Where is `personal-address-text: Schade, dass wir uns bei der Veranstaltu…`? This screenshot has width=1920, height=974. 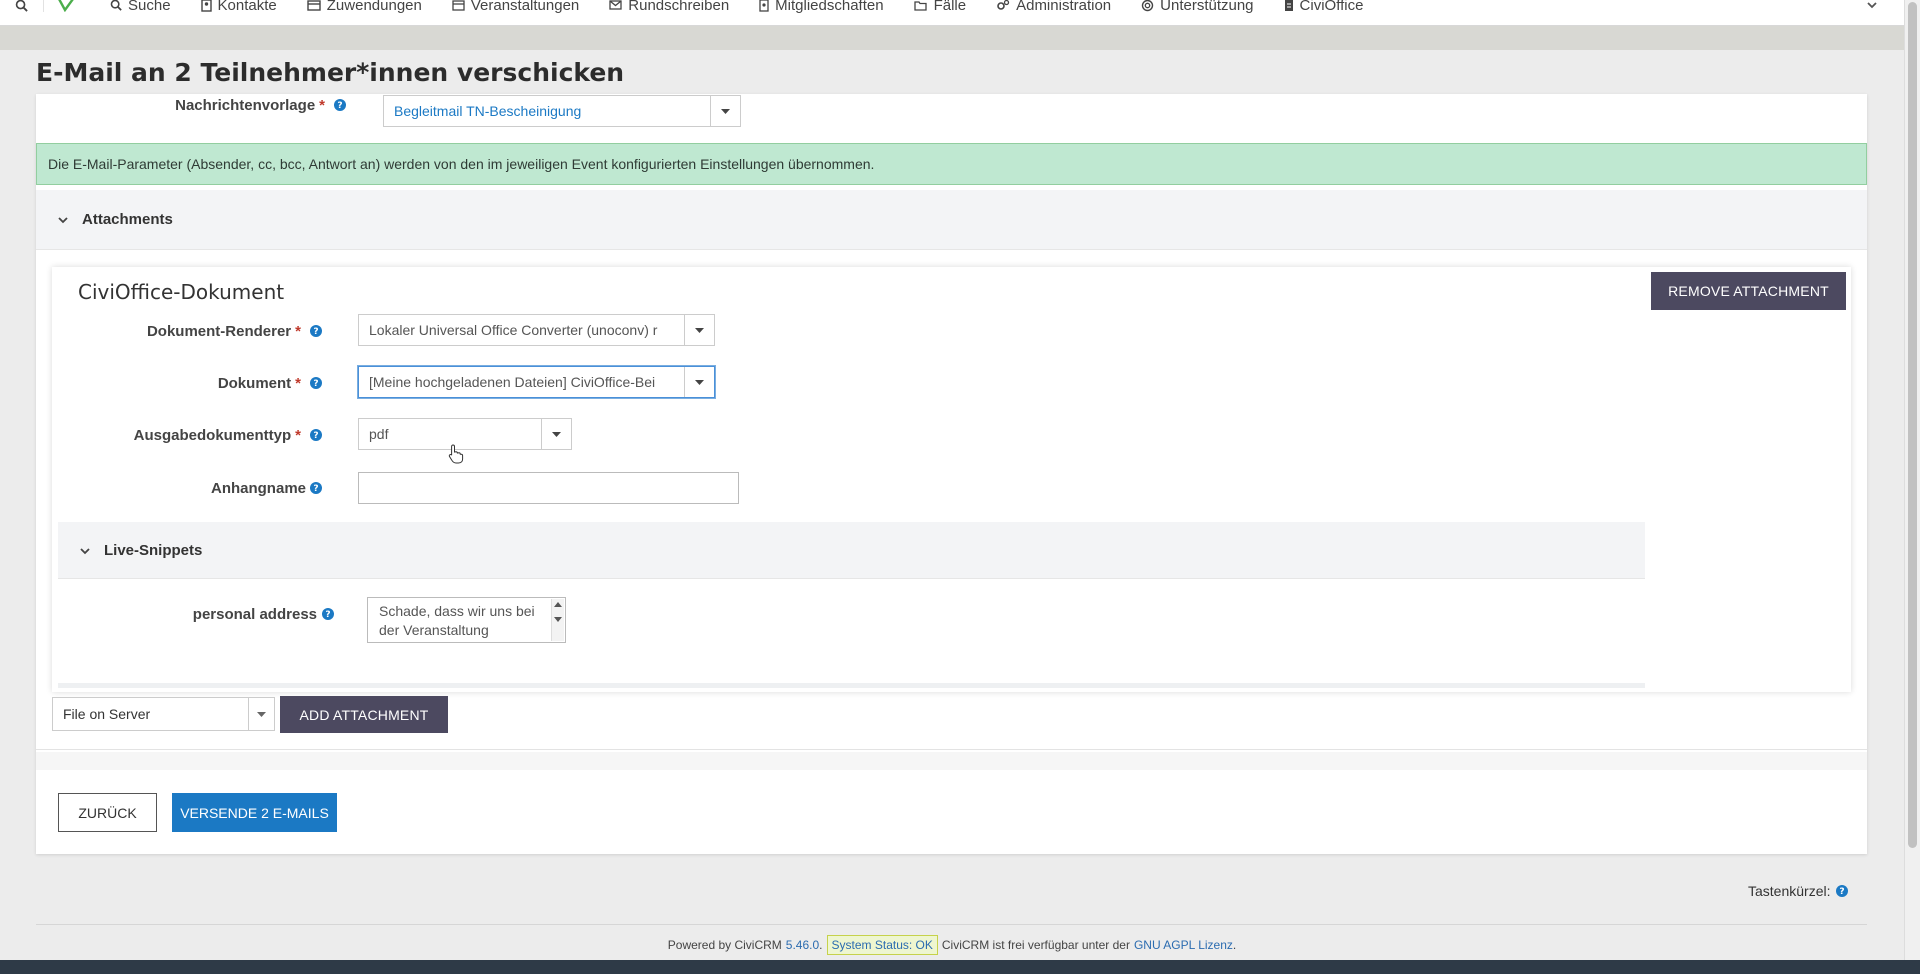
personal-address-text: Schade, dass wir uns bei der Veranstaltu… is located at coordinates (457, 620).